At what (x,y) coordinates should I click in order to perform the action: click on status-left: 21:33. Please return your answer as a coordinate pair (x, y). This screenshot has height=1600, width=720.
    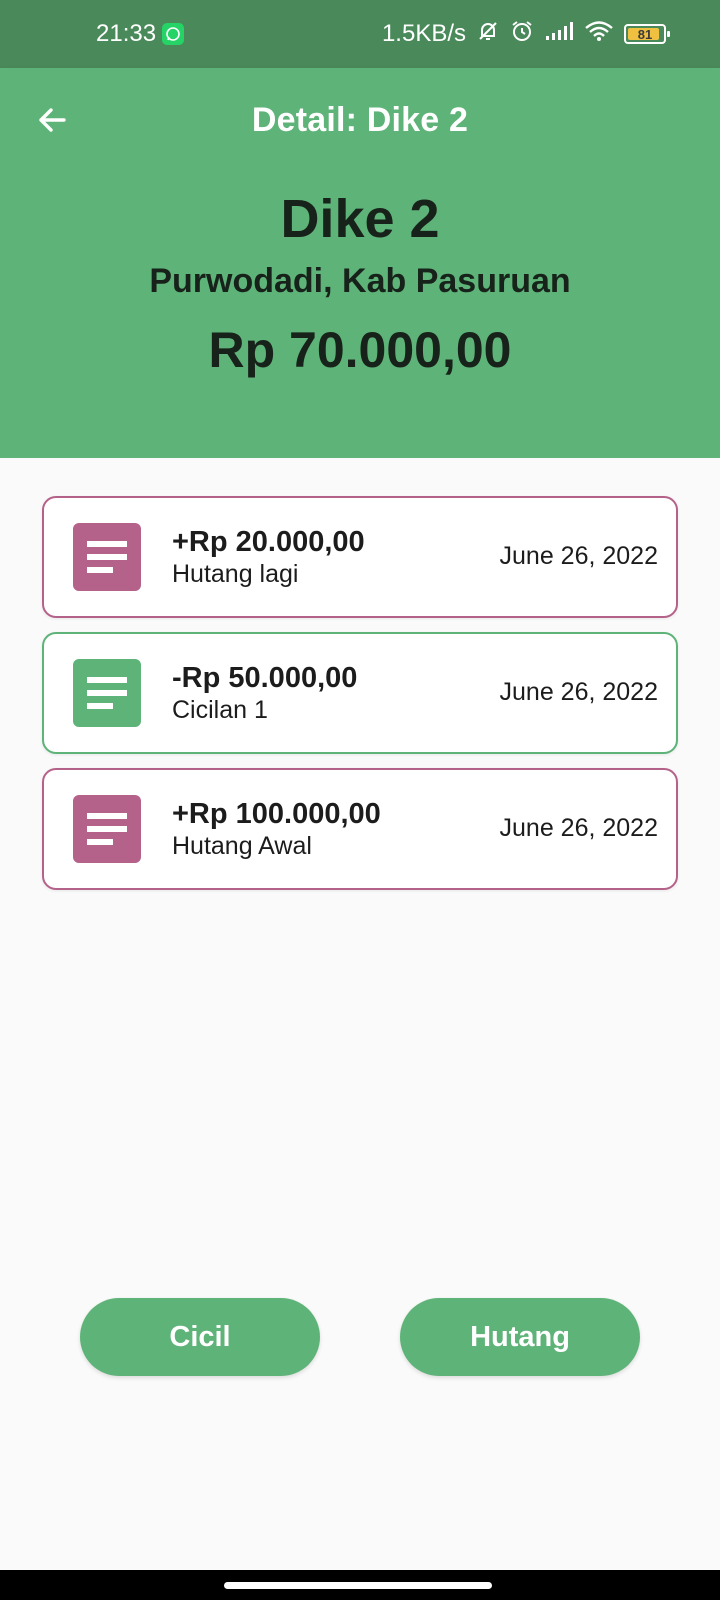
    Looking at the image, I should click on (140, 34).